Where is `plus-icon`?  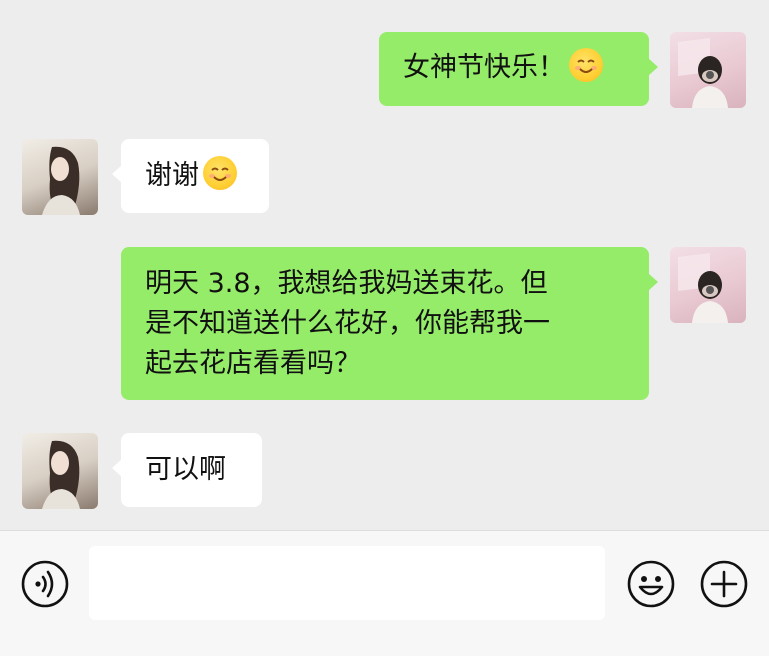
plus-icon is located at coordinates (724, 584).